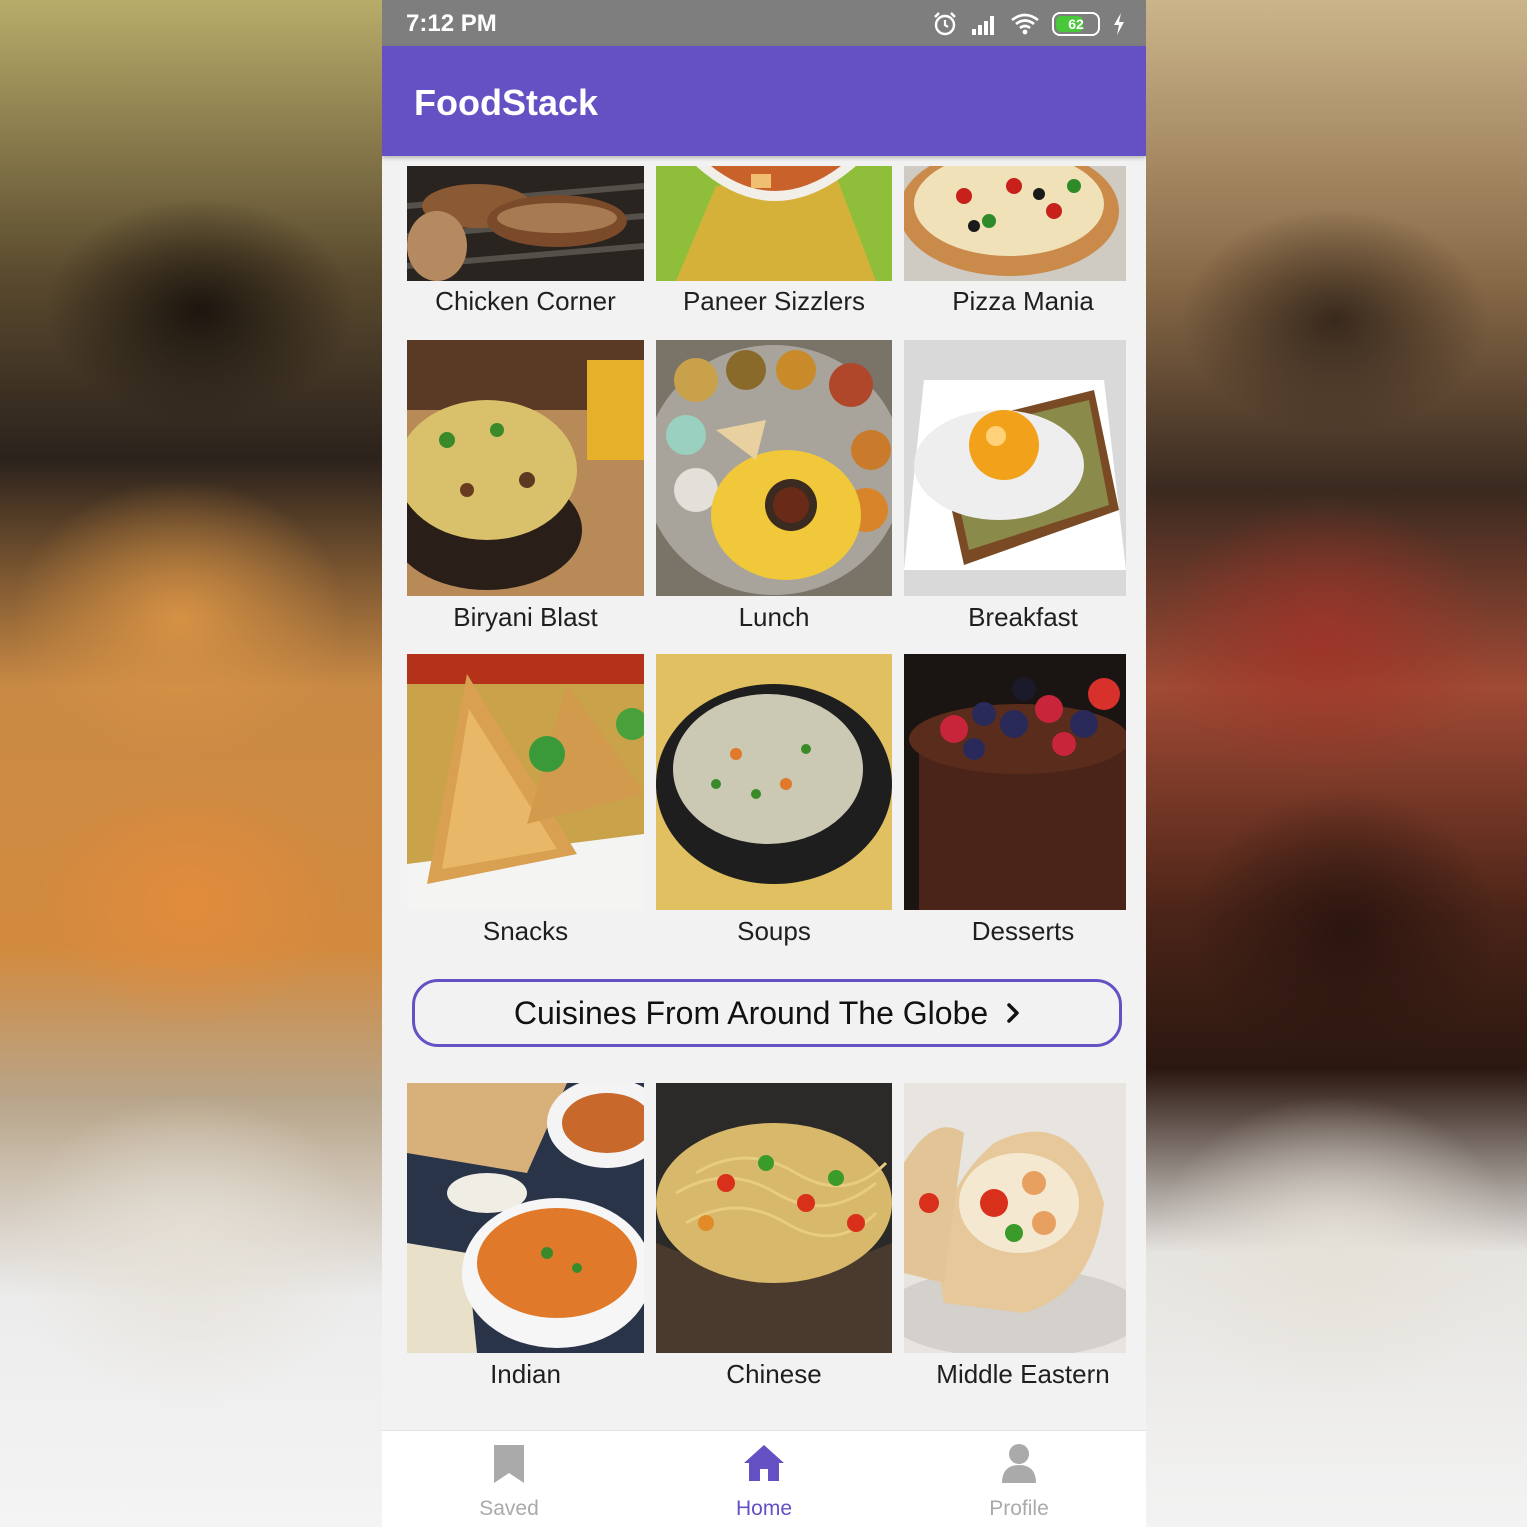  Describe the element at coordinates (1015, 782) in the screenshot. I see `chocolate-cake-image` at that location.